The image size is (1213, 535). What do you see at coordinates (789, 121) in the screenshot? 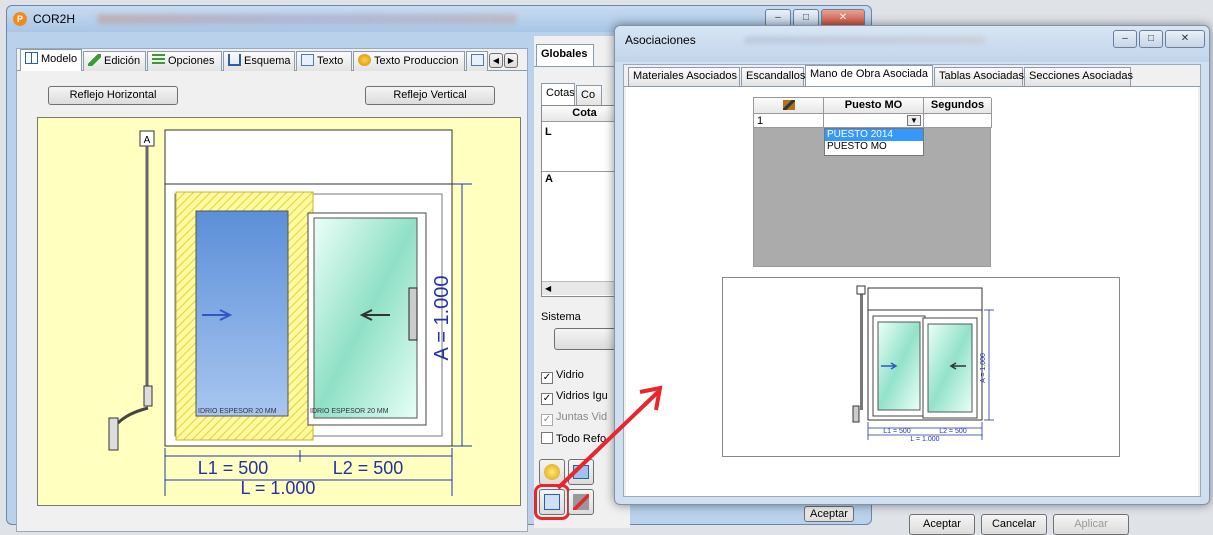
I see `row-number: 1` at bounding box center [789, 121].